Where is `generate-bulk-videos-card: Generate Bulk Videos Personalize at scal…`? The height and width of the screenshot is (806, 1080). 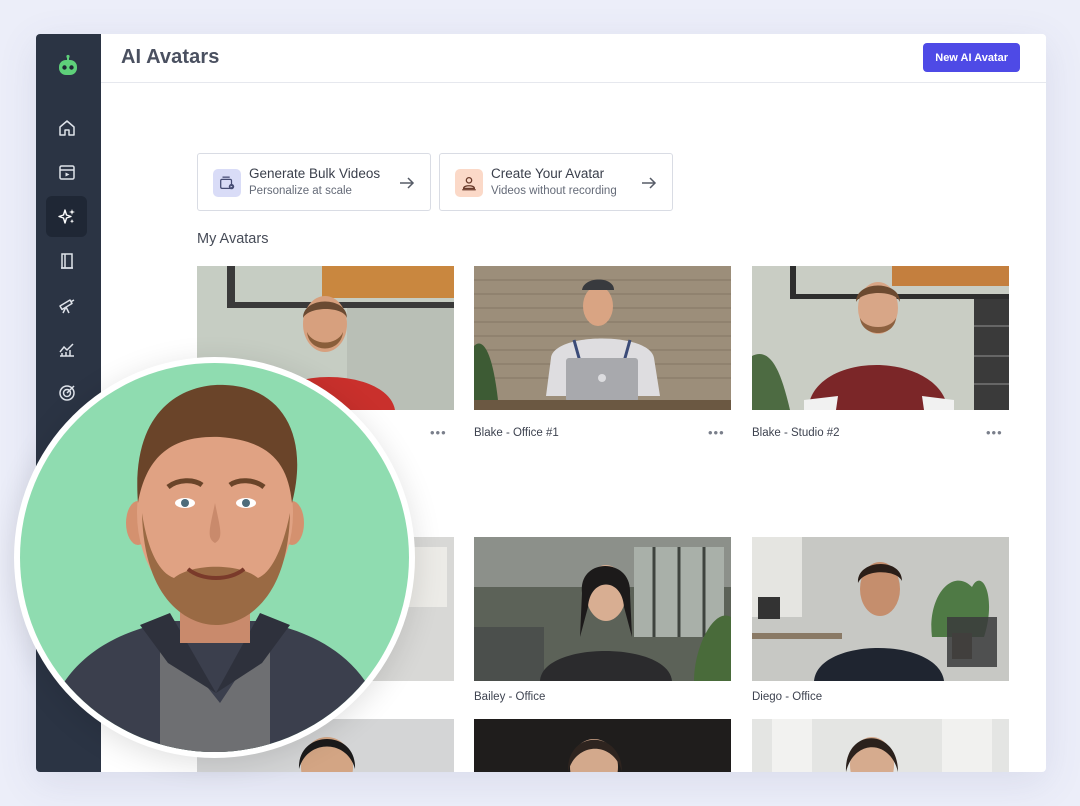
generate-bulk-videos-card: Generate Bulk Videos Personalize at scal… is located at coordinates (314, 182).